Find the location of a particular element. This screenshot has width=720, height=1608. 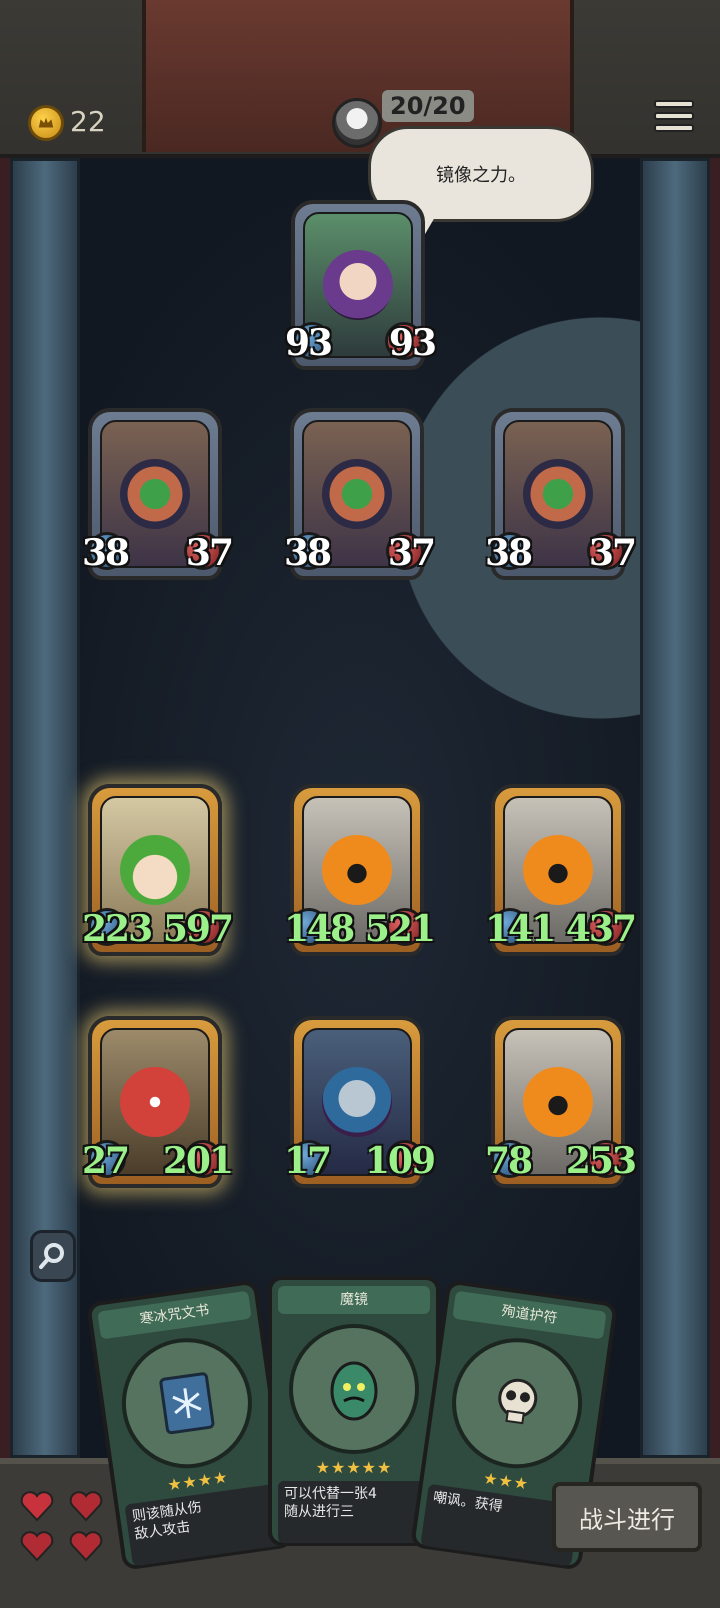

ally-minion: 148 521 is located at coordinates (360, 870).